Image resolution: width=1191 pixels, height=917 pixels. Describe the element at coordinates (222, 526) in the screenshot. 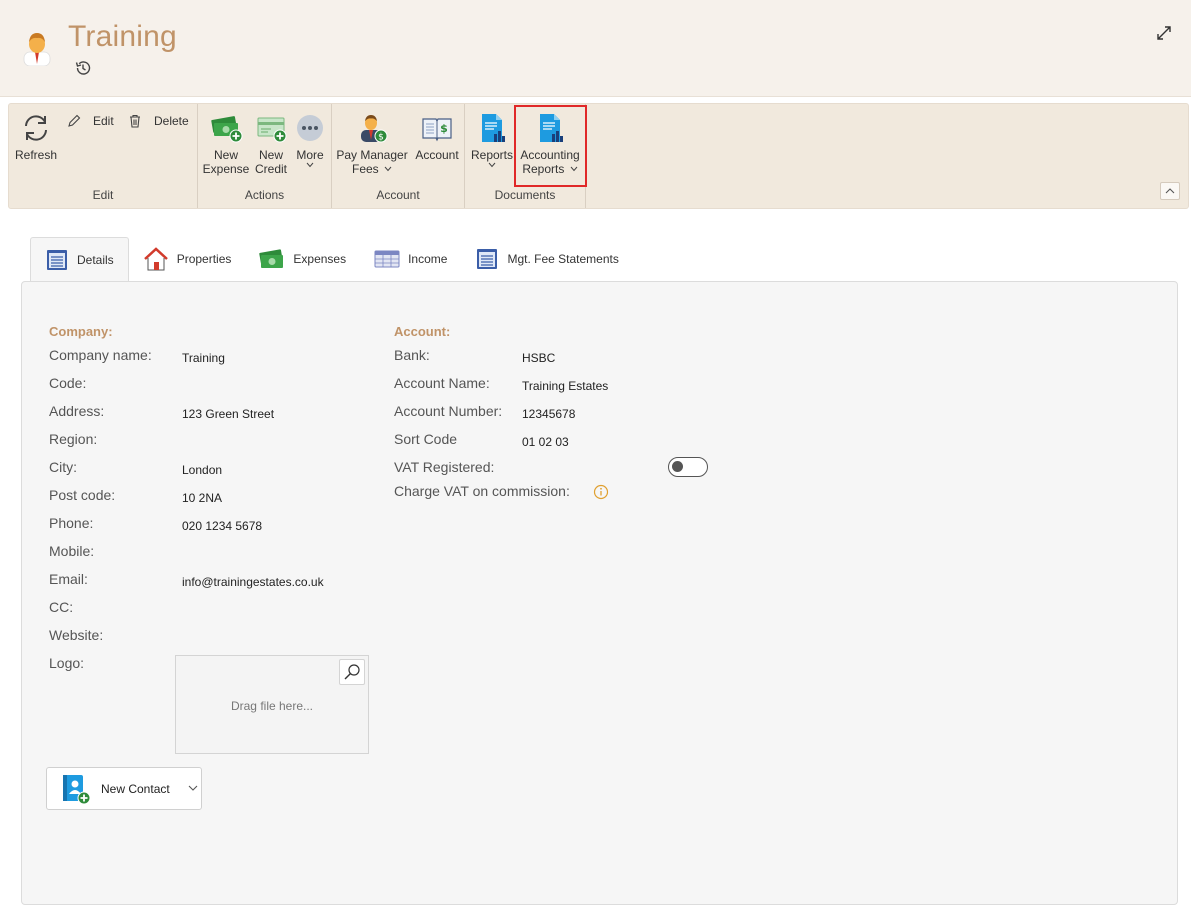

I see `phone-value: 020 1234 5678` at that location.